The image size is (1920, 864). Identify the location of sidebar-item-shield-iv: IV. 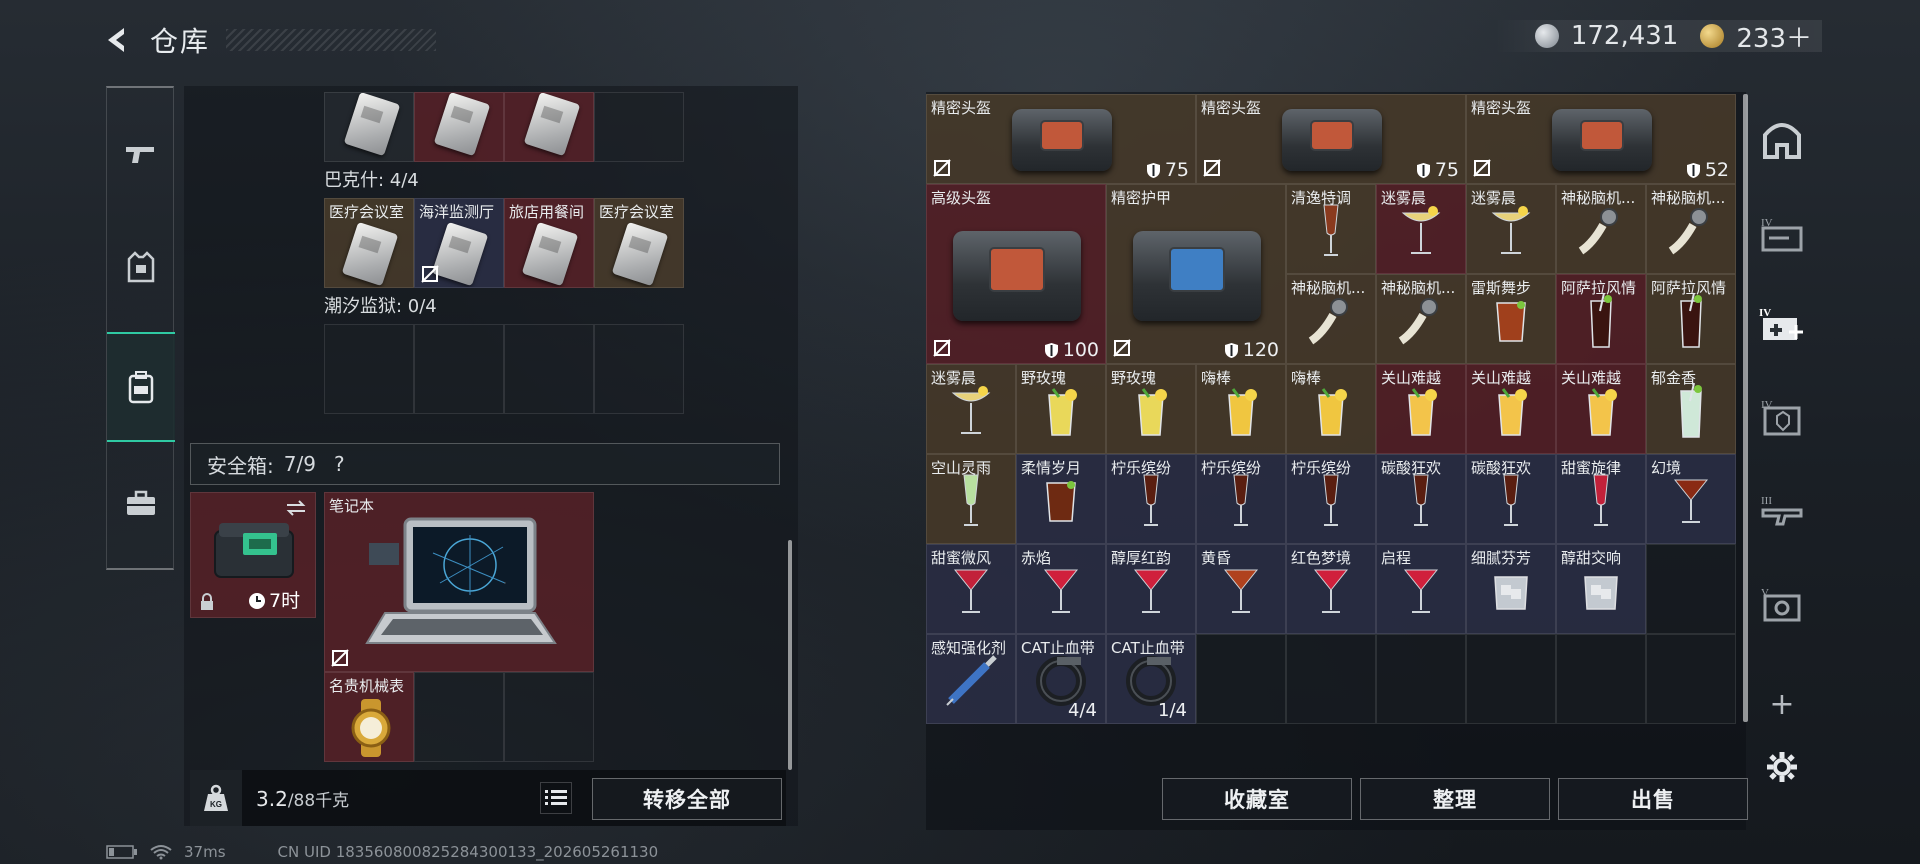
(1782, 418).